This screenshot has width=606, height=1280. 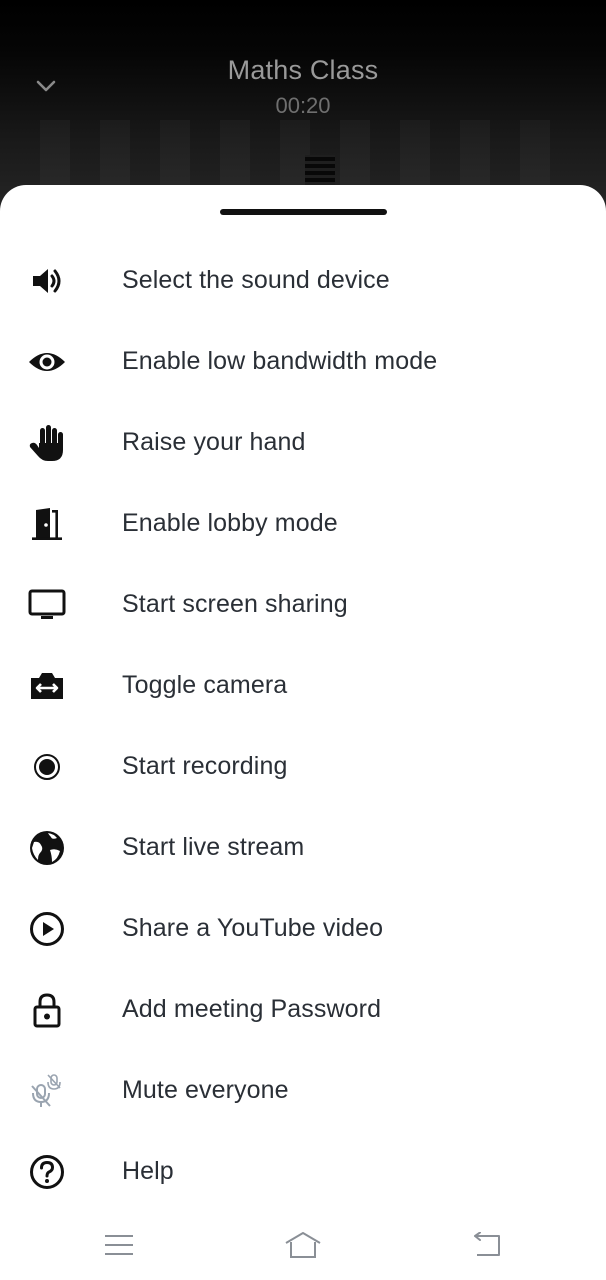 I want to click on menu-item-label: Start screen sharing, so click(x=235, y=604).